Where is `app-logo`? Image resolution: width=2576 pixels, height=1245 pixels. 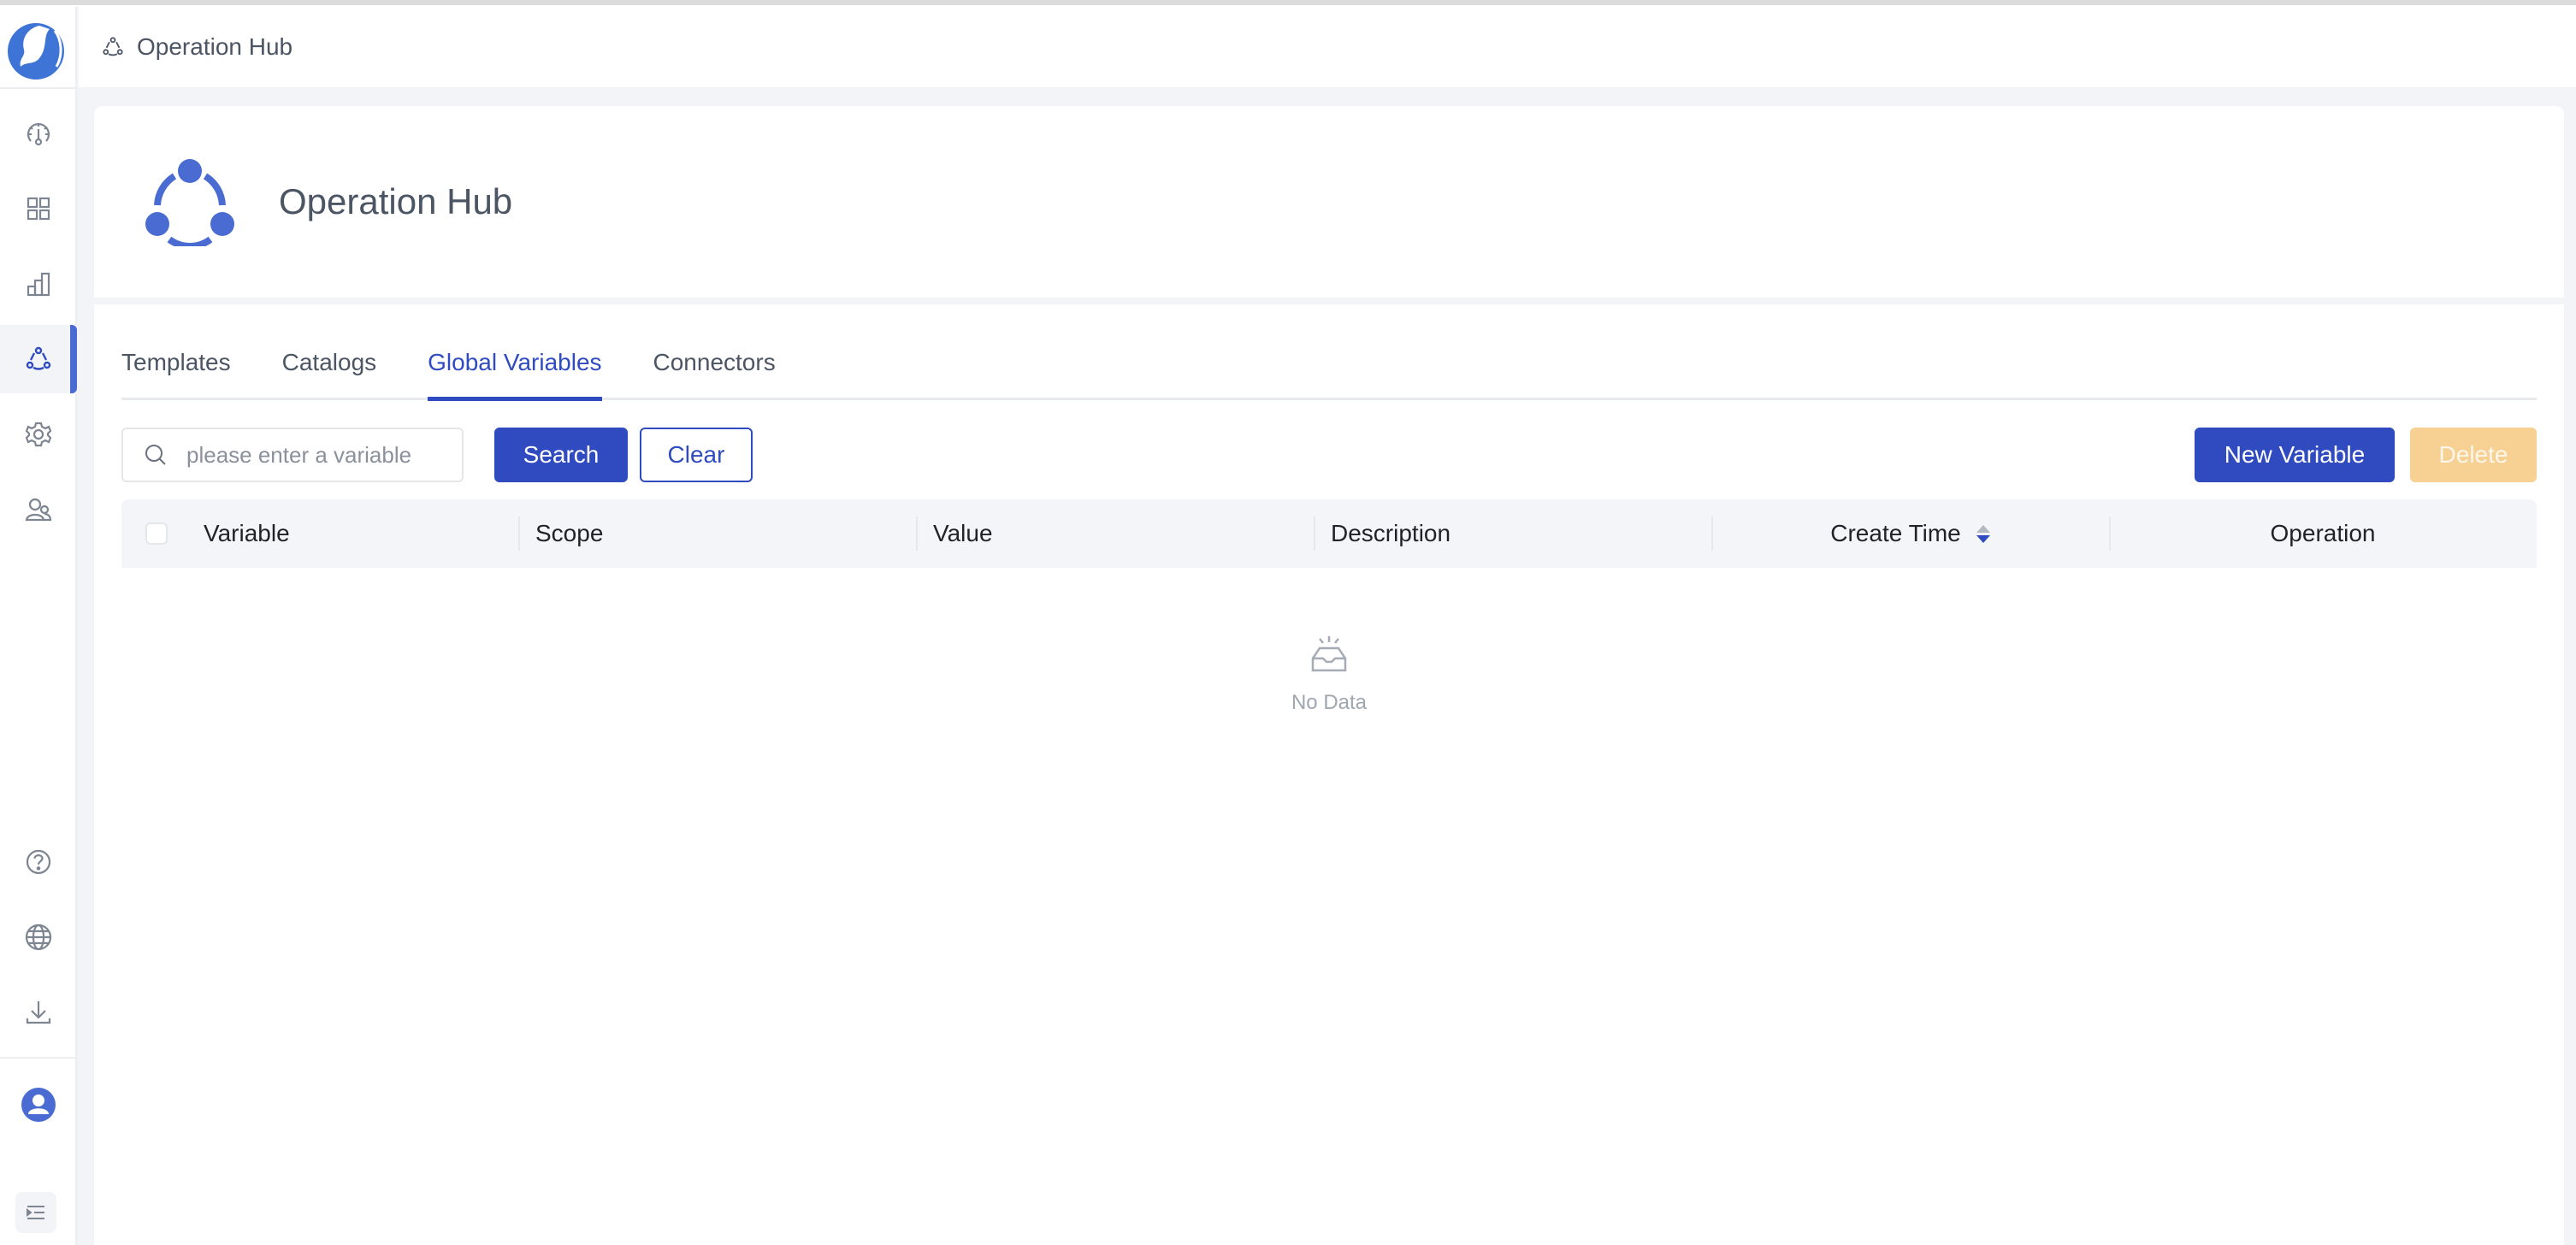 app-logo is located at coordinates (36, 49).